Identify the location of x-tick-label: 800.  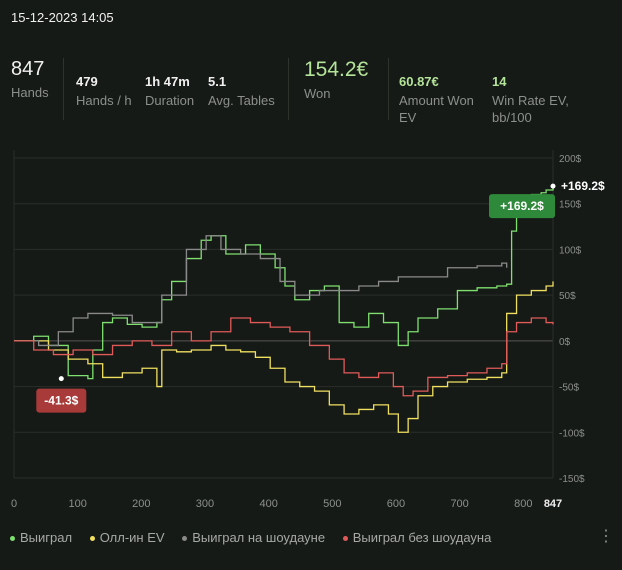
(523, 504).